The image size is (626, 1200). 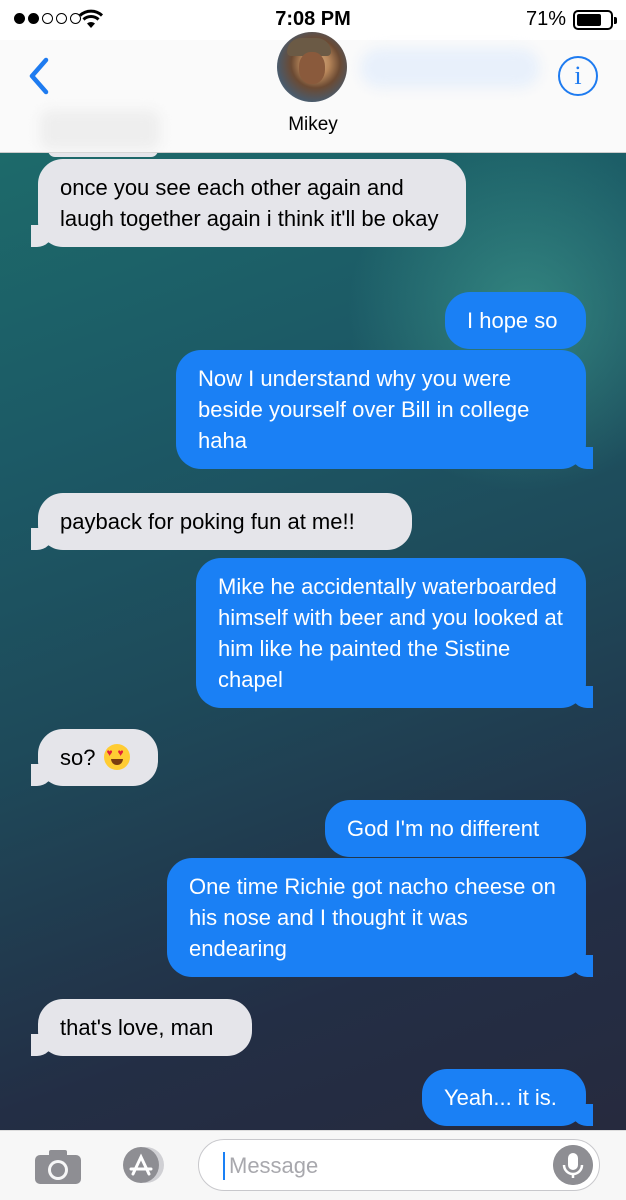 What do you see at coordinates (379, 1166) in the screenshot?
I see `message-input` at bounding box center [379, 1166].